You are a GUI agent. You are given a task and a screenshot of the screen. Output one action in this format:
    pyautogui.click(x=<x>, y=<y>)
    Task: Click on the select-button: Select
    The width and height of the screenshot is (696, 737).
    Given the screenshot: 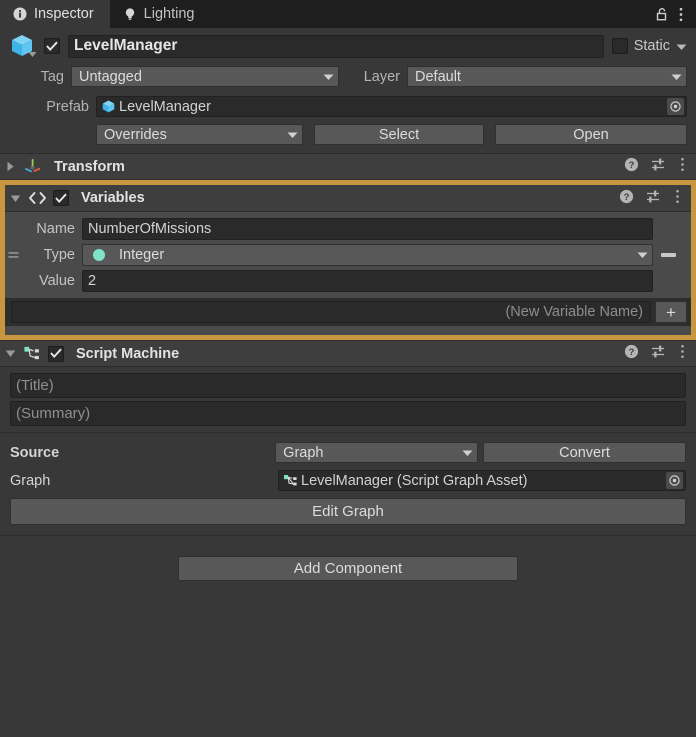 What is the action you would take?
    pyautogui.click(x=399, y=134)
    